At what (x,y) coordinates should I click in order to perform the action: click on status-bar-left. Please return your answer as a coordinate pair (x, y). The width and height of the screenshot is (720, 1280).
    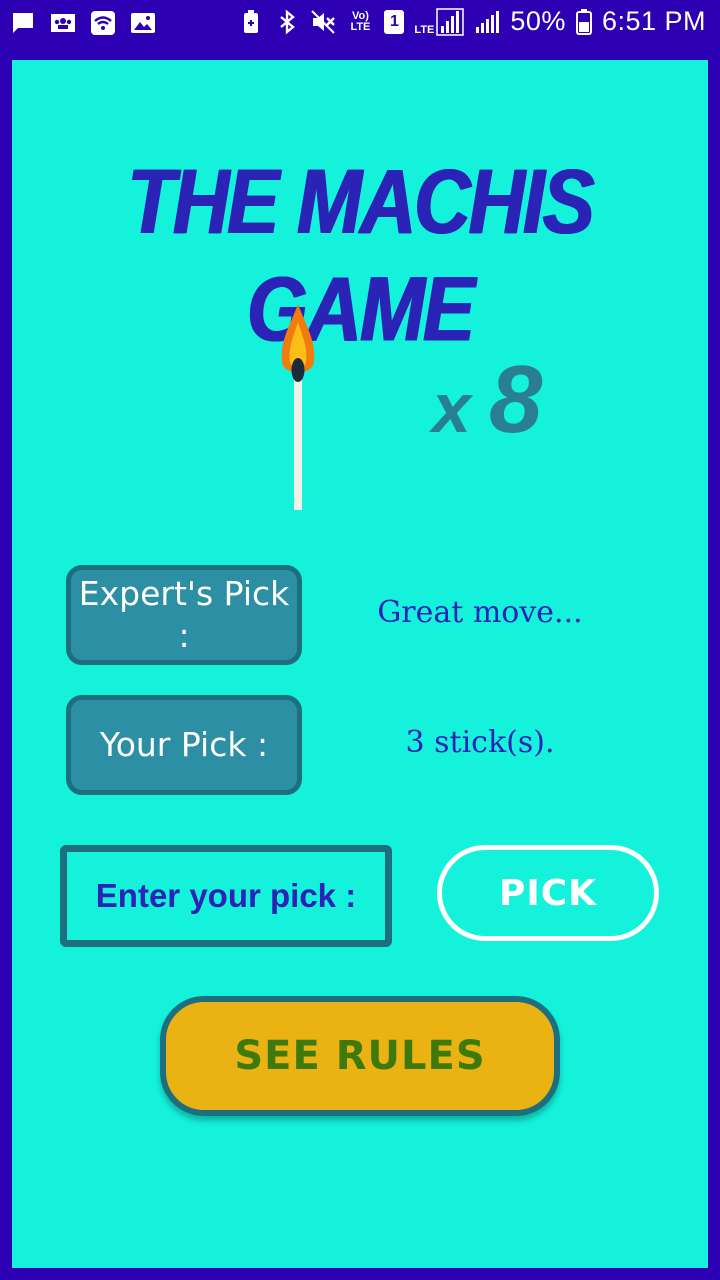
    Looking at the image, I should click on (83, 23).